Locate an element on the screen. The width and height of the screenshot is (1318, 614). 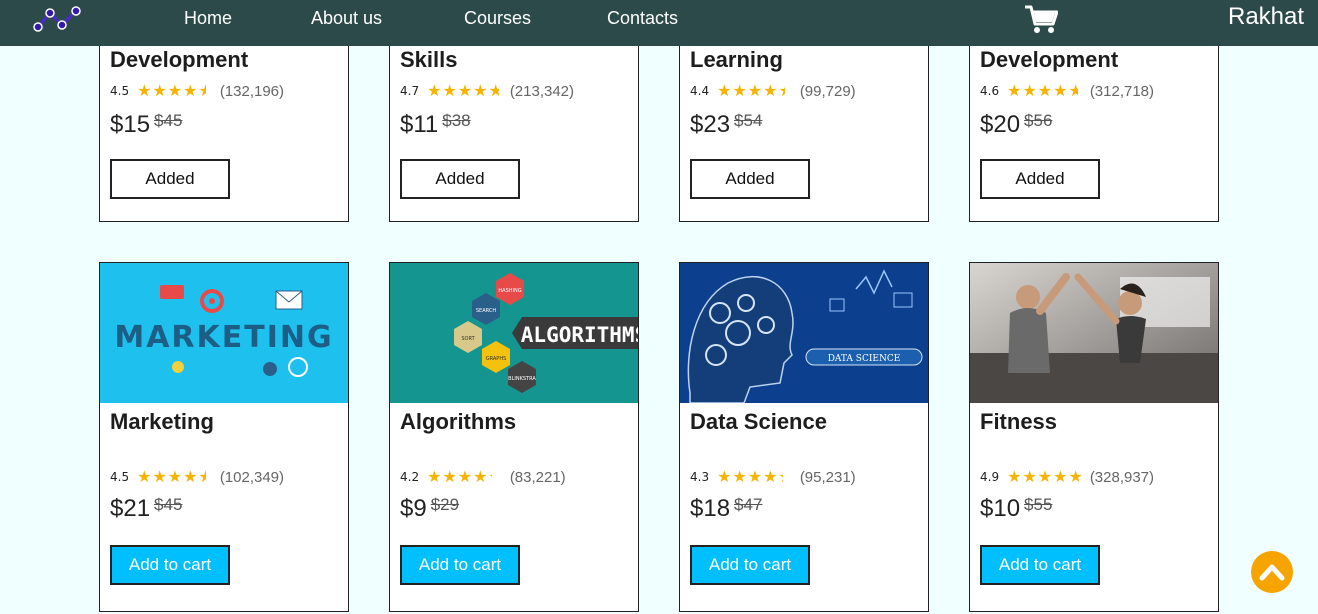
old-price: $54 is located at coordinates (748, 120).